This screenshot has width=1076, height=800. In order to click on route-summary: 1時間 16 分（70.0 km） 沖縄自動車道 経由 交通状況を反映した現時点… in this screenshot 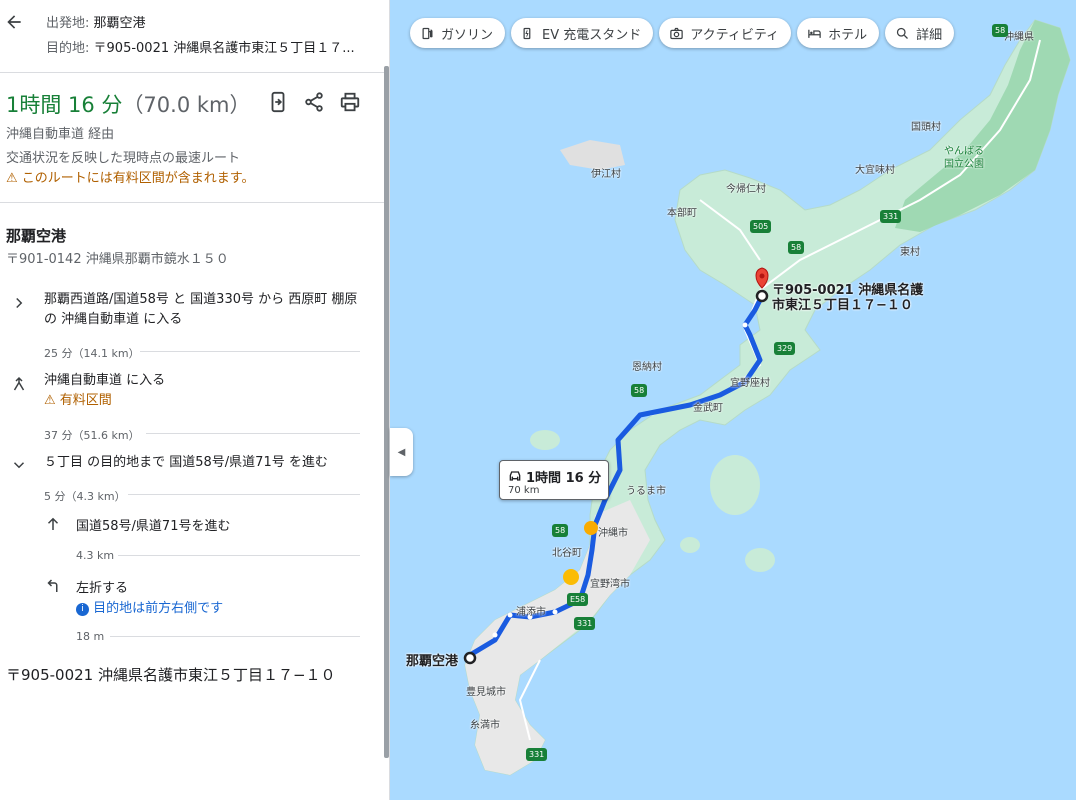, I will do `click(192, 138)`.